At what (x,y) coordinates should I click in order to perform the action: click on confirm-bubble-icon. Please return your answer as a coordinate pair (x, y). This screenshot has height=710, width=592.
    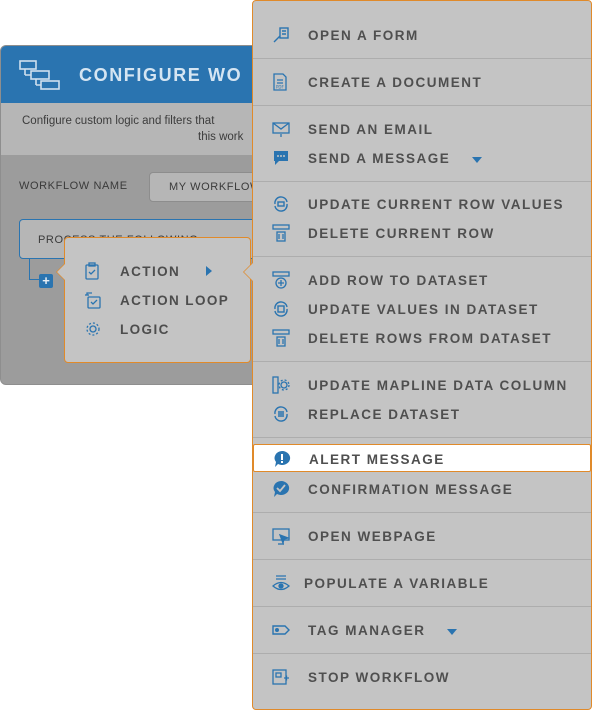
    Looking at the image, I should click on (281, 491).